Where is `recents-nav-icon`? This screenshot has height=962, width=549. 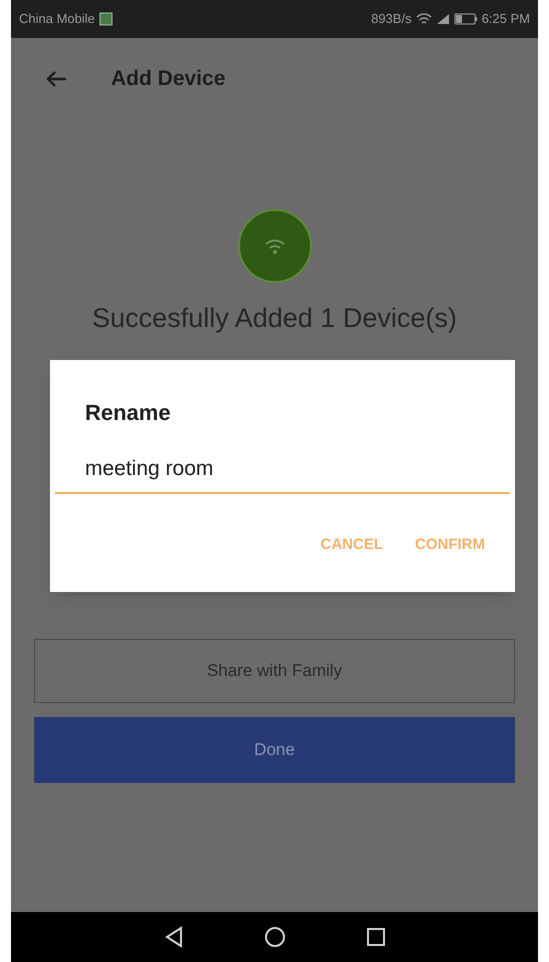
recents-nav-icon is located at coordinates (376, 937).